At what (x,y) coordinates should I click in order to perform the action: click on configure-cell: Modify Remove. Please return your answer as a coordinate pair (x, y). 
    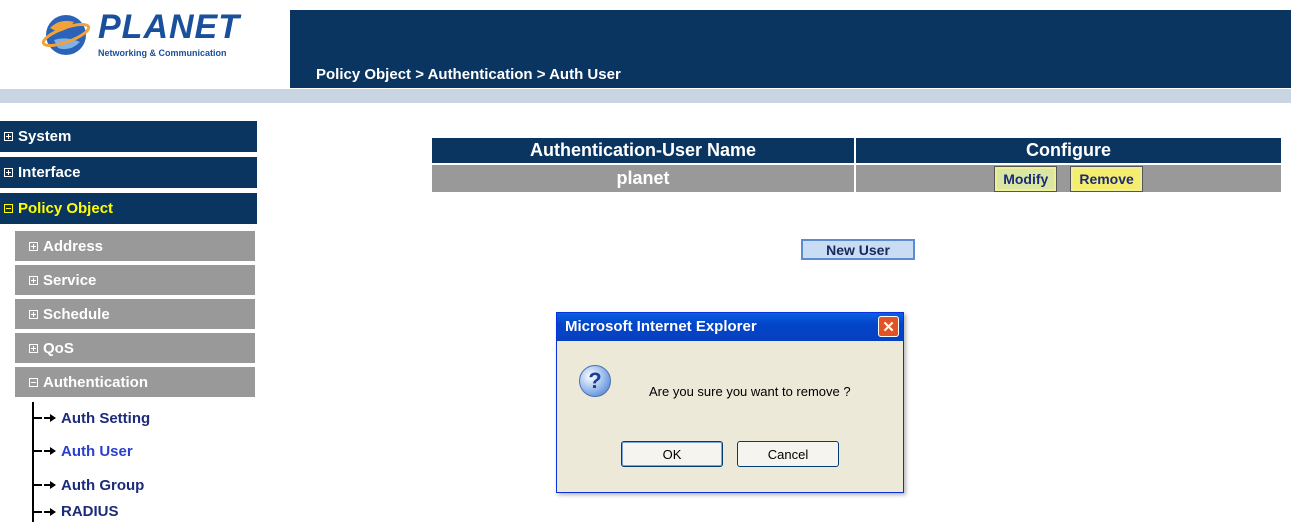
    Looking at the image, I should click on (1068, 178).